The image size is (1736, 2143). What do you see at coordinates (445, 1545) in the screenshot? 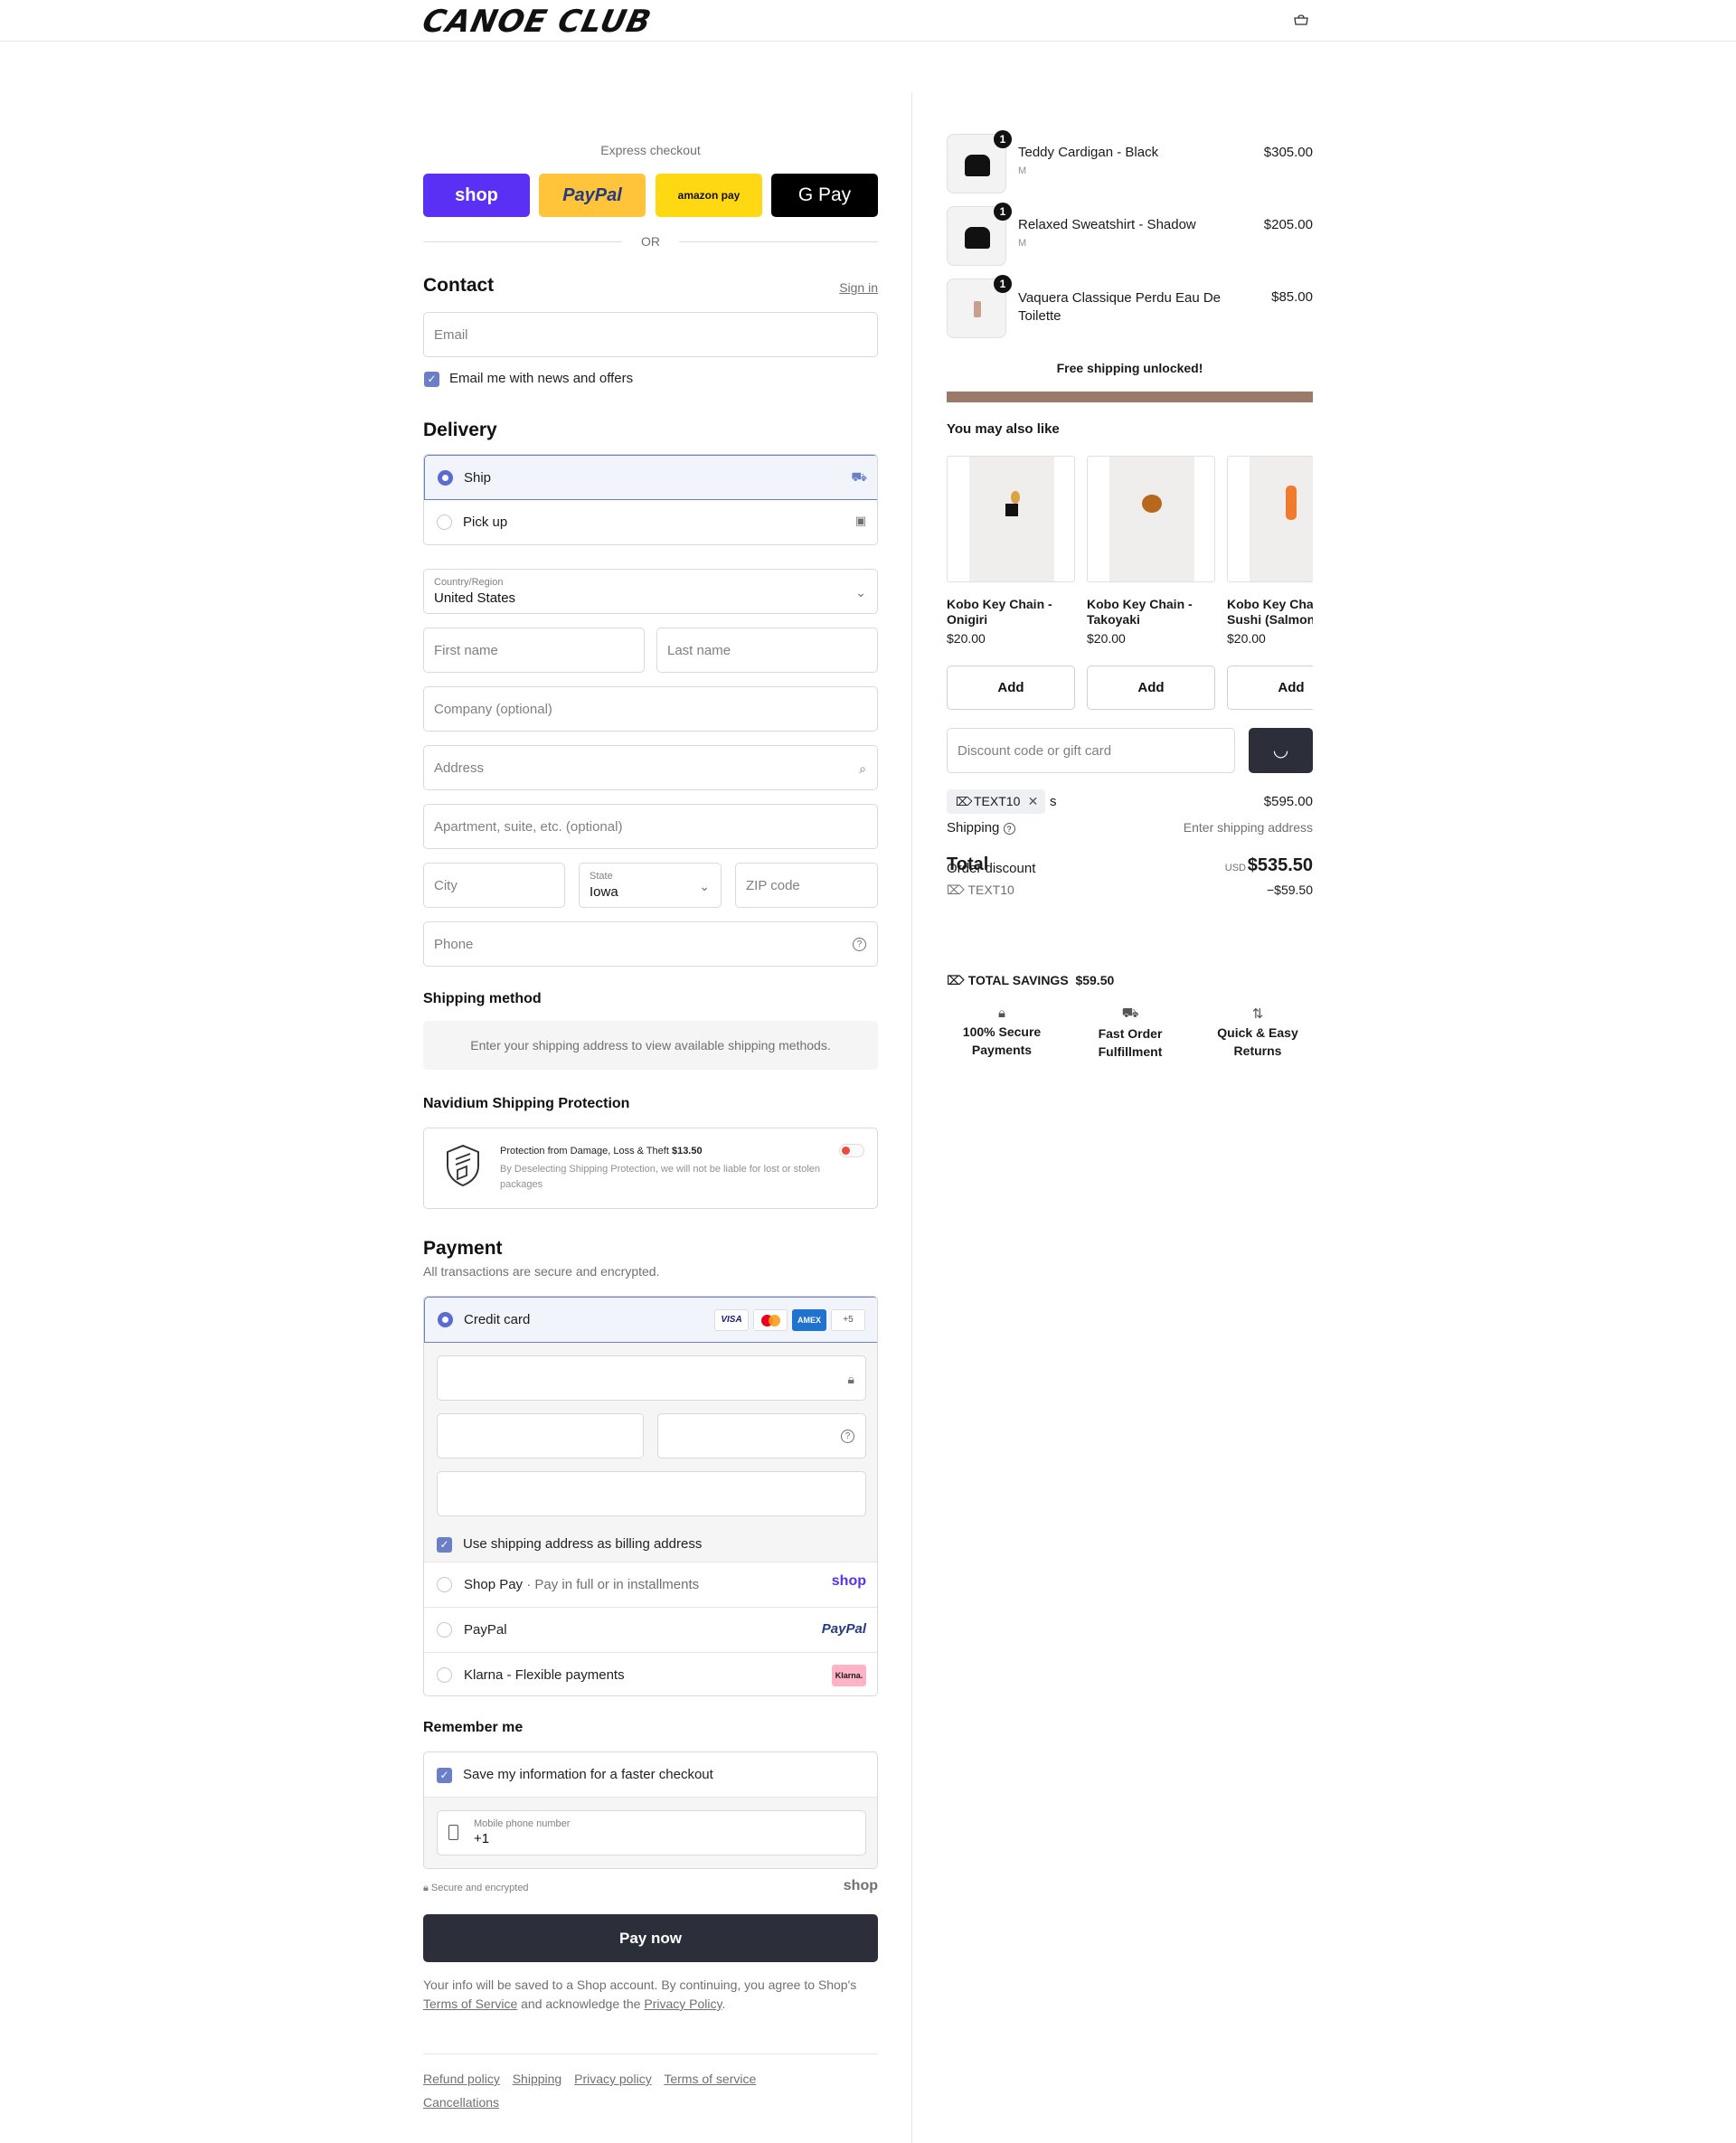
I see `billing-same-checkbox: ✓` at bounding box center [445, 1545].